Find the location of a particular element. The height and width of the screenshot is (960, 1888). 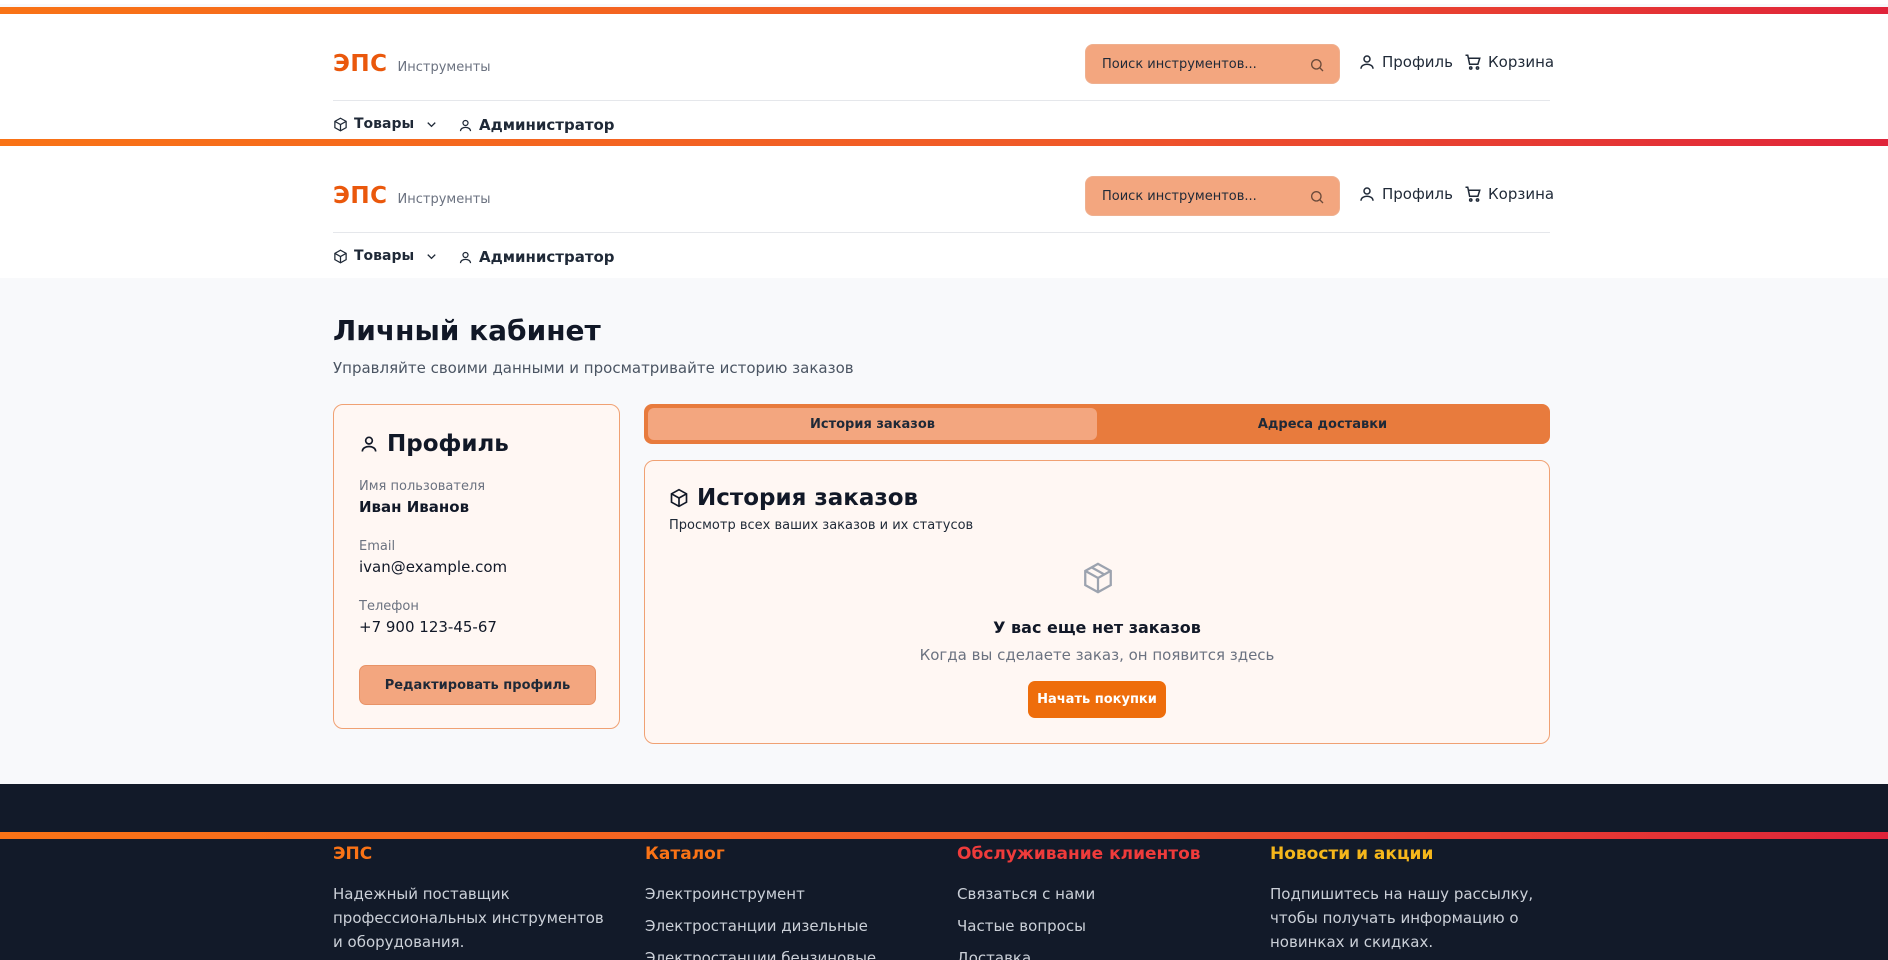

footer-catalog-heading: Каталог is located at coordinates (685, 854).